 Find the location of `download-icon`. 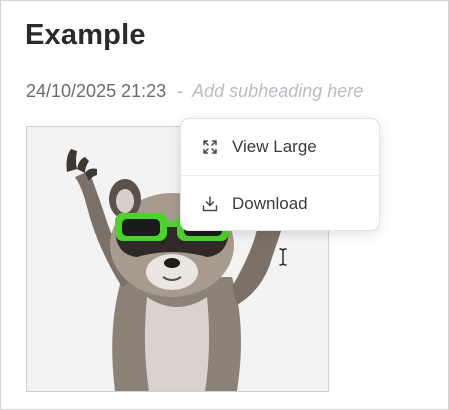

download-icon is located at coordinates (210, 204).